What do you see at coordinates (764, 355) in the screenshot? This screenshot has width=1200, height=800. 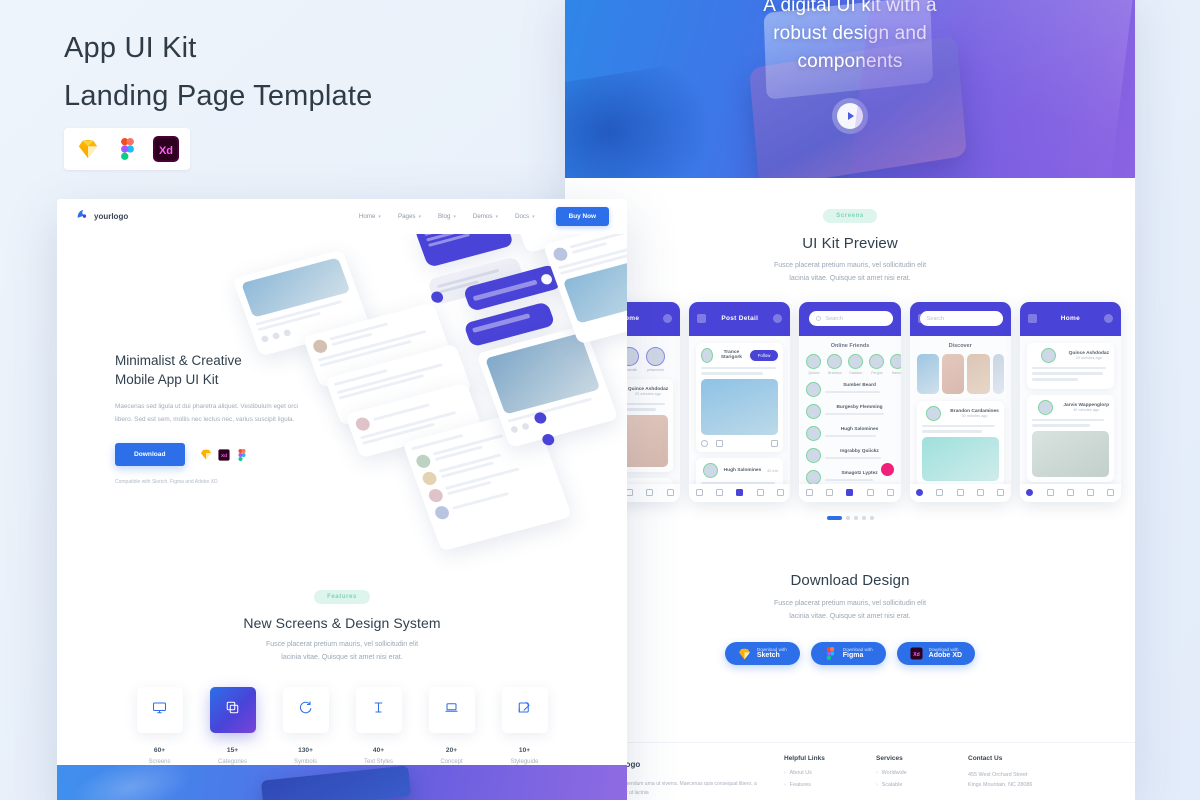 I see `follow-button: Follow` at bounding box center [764, 355].